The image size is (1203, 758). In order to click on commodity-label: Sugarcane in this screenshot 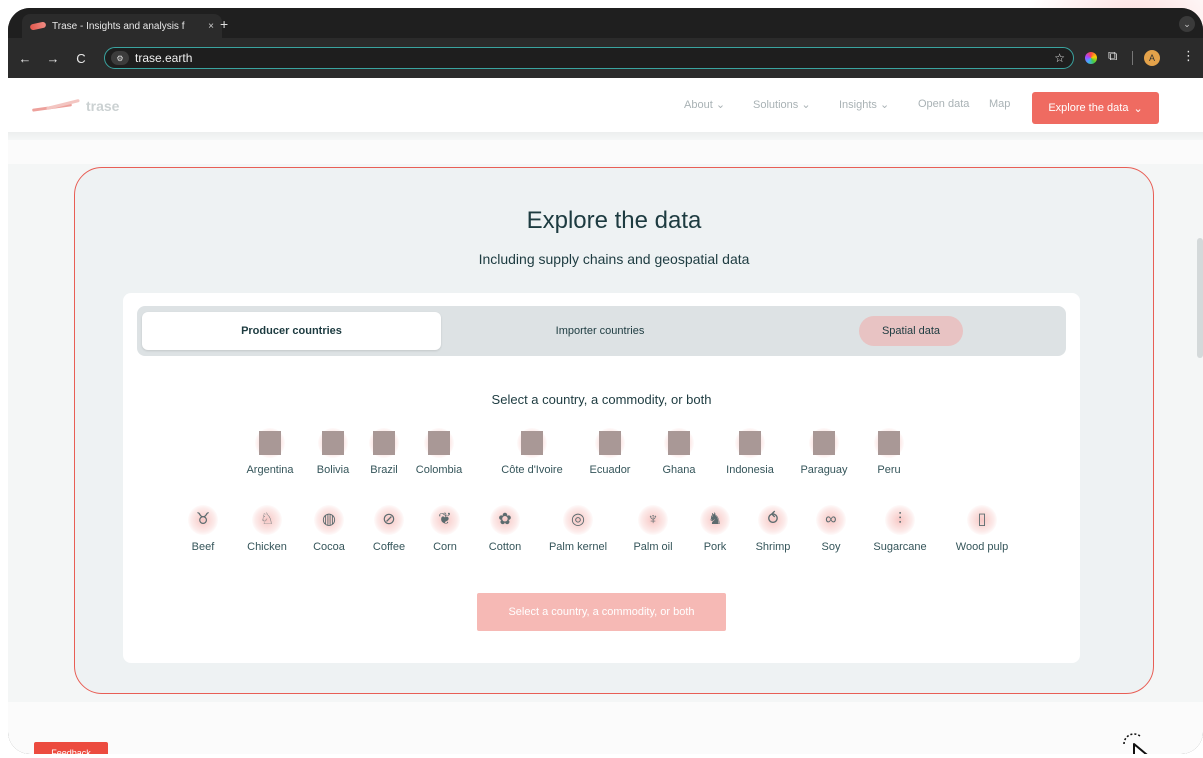, I will do `click(900, 547)`.